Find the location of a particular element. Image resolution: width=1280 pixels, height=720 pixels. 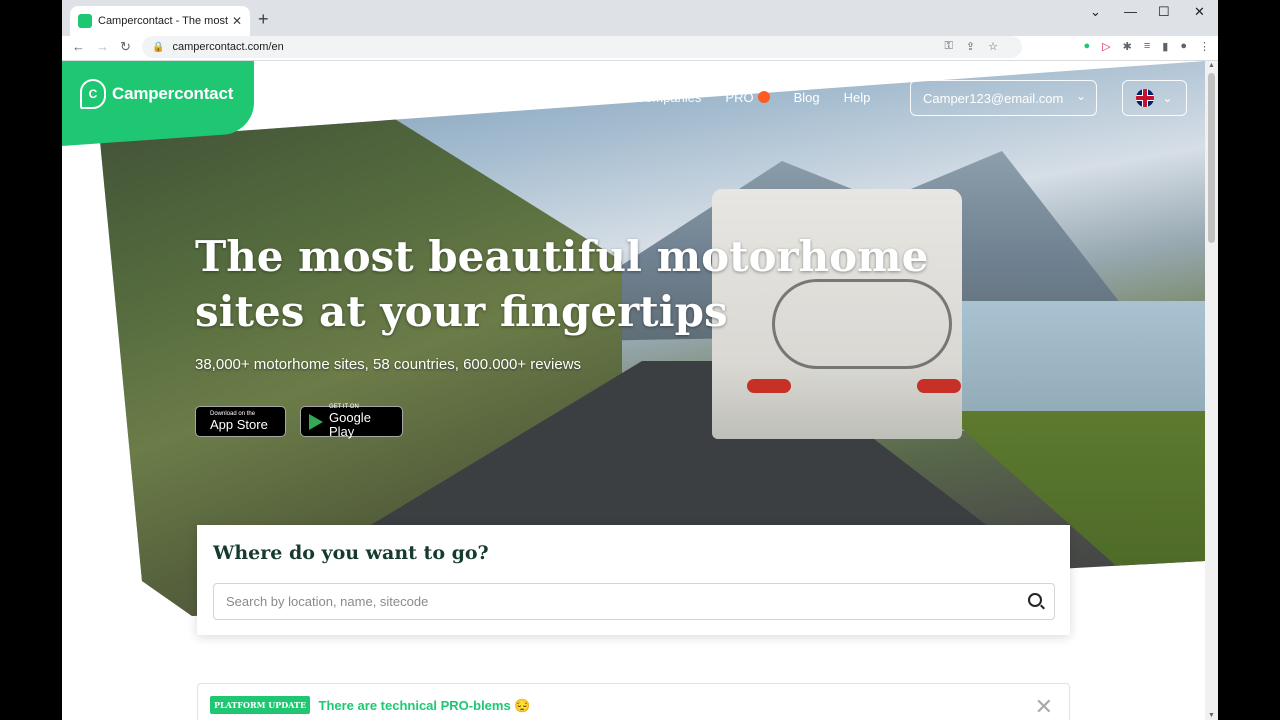

search-field is located at coordinates (634, 601).